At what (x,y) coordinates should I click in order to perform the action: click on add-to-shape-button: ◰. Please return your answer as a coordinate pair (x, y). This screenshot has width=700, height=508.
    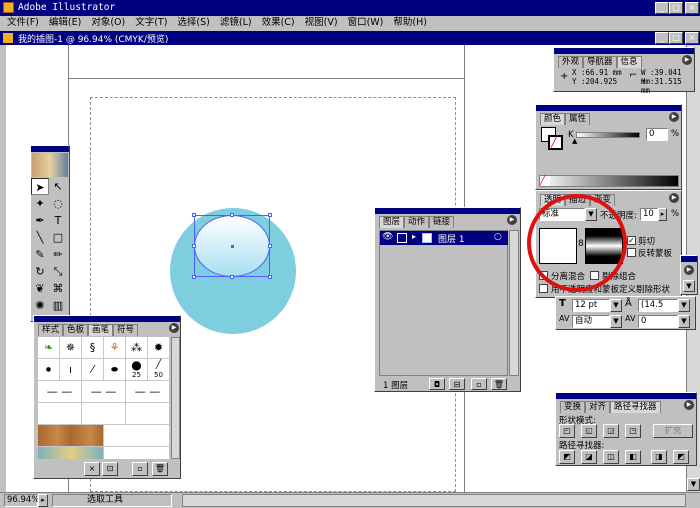
    Looking at the image, I should click on (567, 431).